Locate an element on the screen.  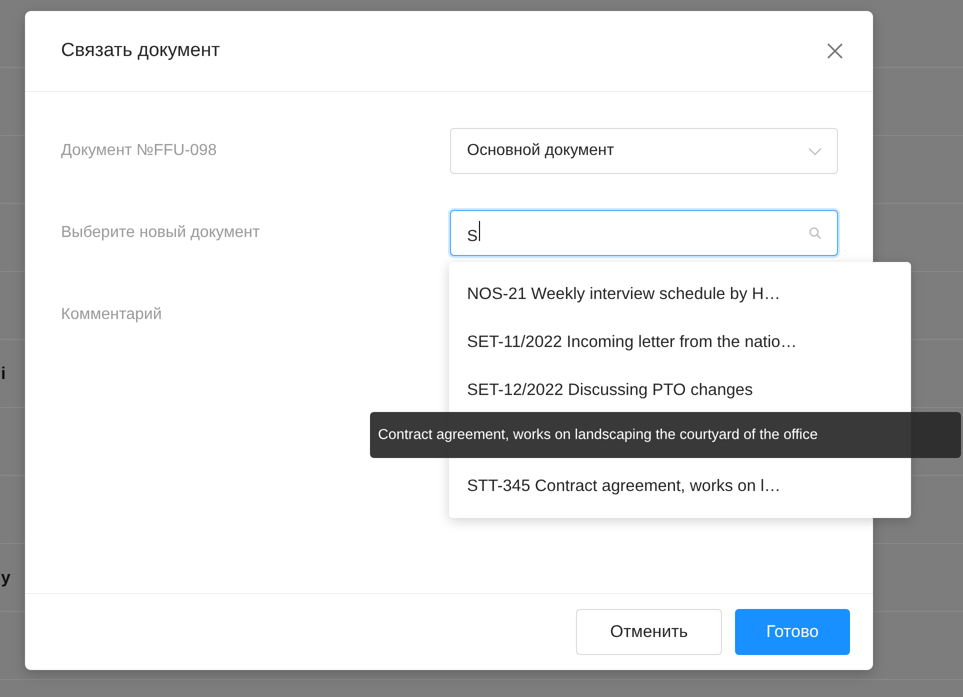
cancel-button: Отменить is located at coordinates (649, 632).